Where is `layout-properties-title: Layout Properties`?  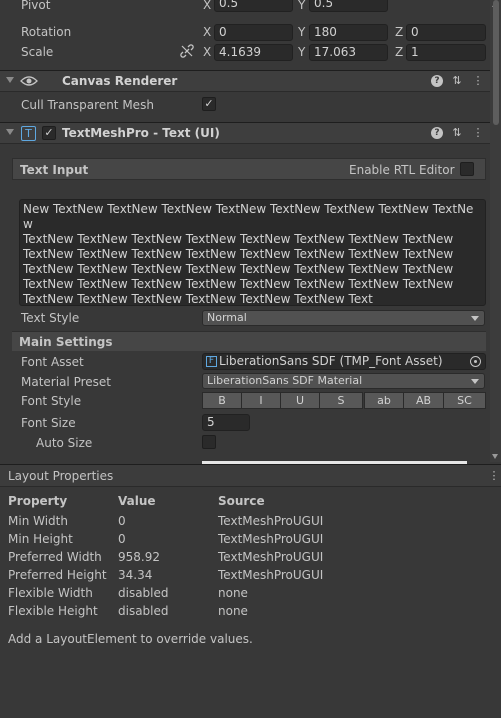
layout-properties-title: Layout Properties is located at coordinates (61, 476).